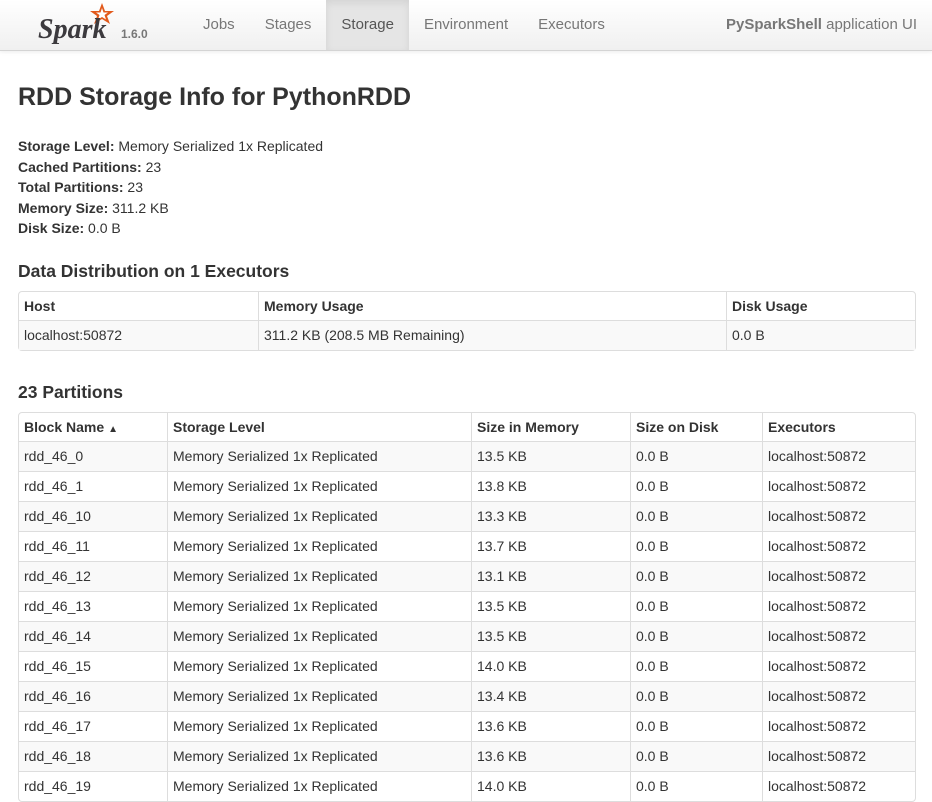 The image size is (932, 802). I want to click on column-header-executors: Executors, so click(838, 426).